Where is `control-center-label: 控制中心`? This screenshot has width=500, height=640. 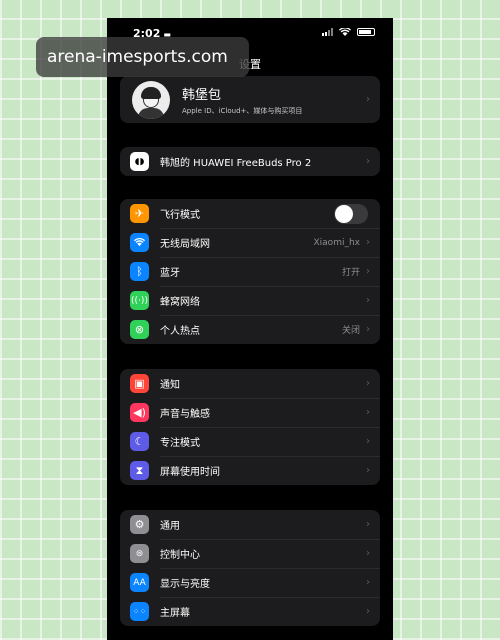 control-center-label: 控制中心 is located at coordinates (180, 555).